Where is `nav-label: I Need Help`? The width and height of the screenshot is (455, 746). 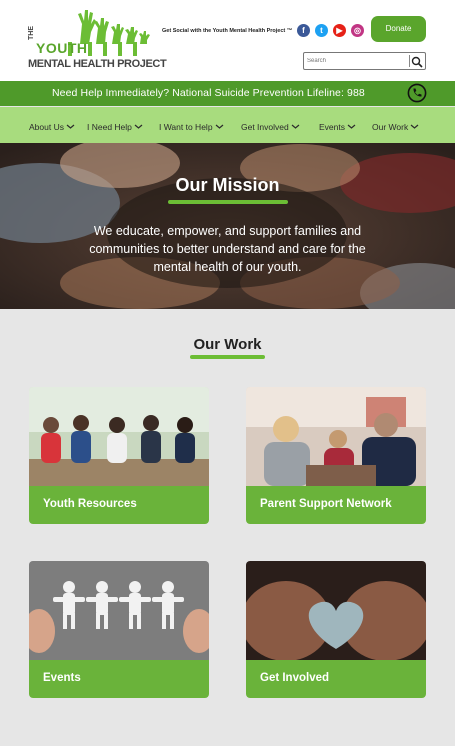
nav-label: I Need Help is located at coordinates (109, 127).